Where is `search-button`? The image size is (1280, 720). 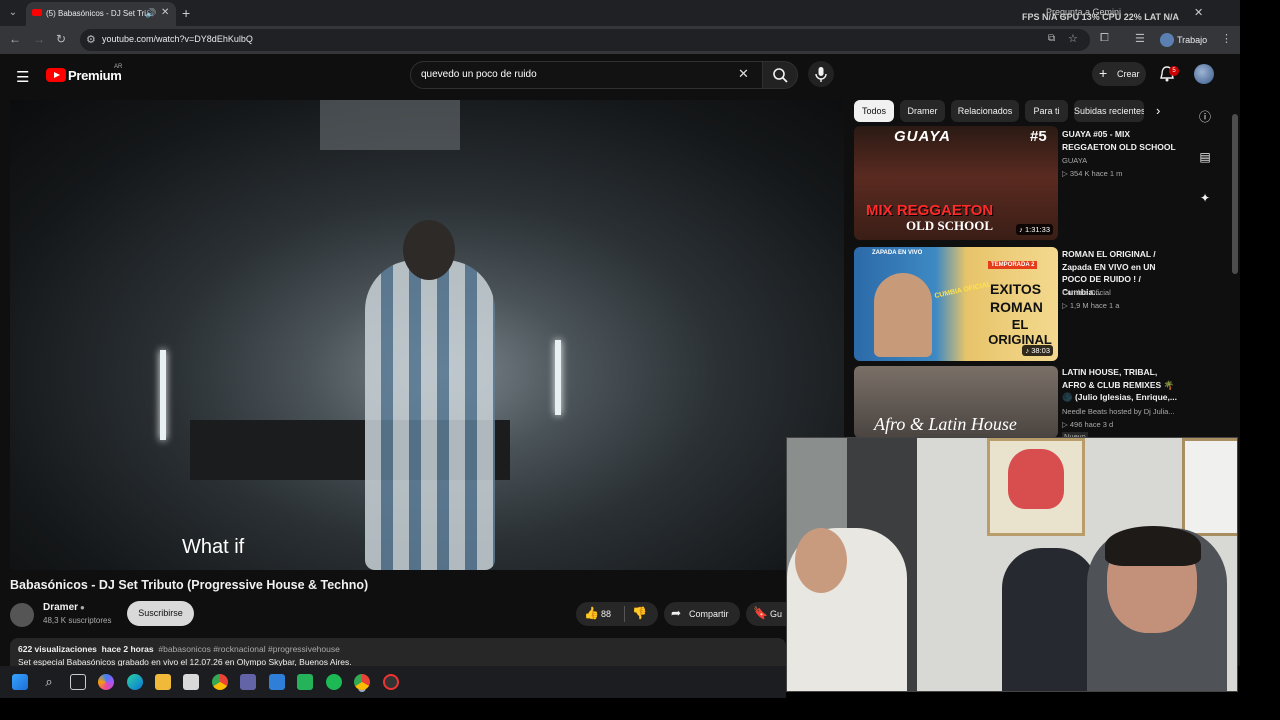
search-button is located at coordinates (780, 75).